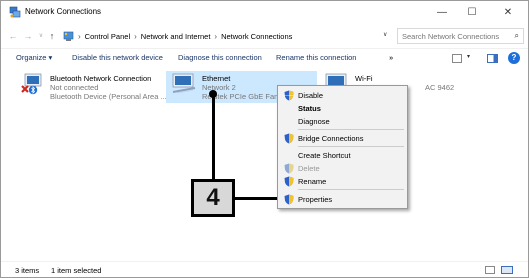 The height and width of the screenshot is (278, 529). Describe the element at coordinates (184, 83) in the screenshot. I see `ethernet-adapter-icon` at that location.